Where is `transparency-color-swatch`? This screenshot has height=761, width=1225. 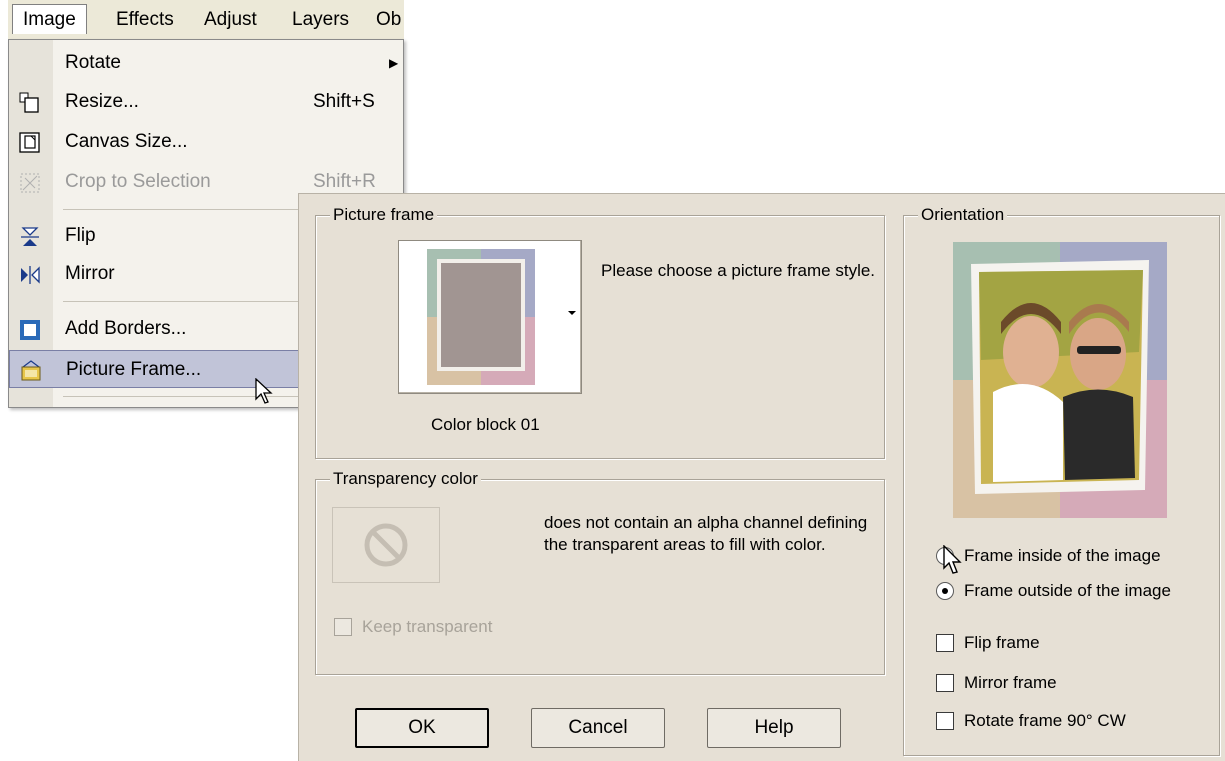 transparency-color-swatch is located at coordinates (386, 545).